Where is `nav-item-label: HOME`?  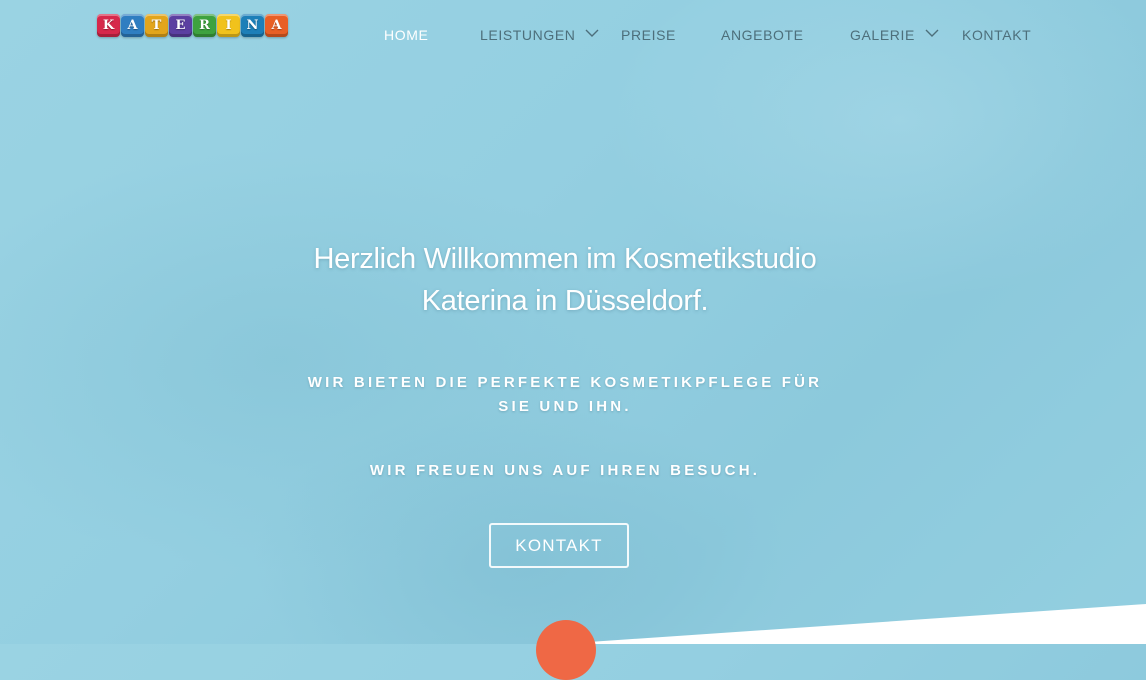 nav-item-label: HOME is located at coordinates (406, 35).